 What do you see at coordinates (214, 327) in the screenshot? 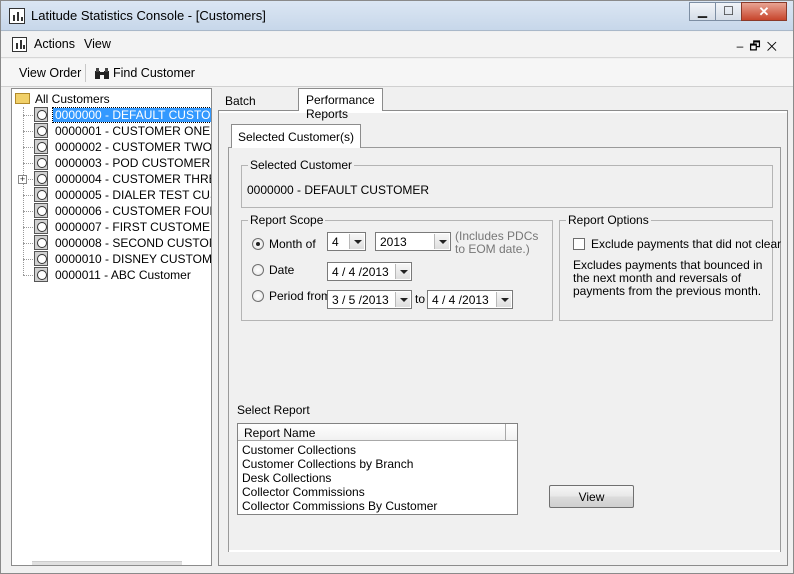
I see `panel-splitter` at bounding box center [214, 327].